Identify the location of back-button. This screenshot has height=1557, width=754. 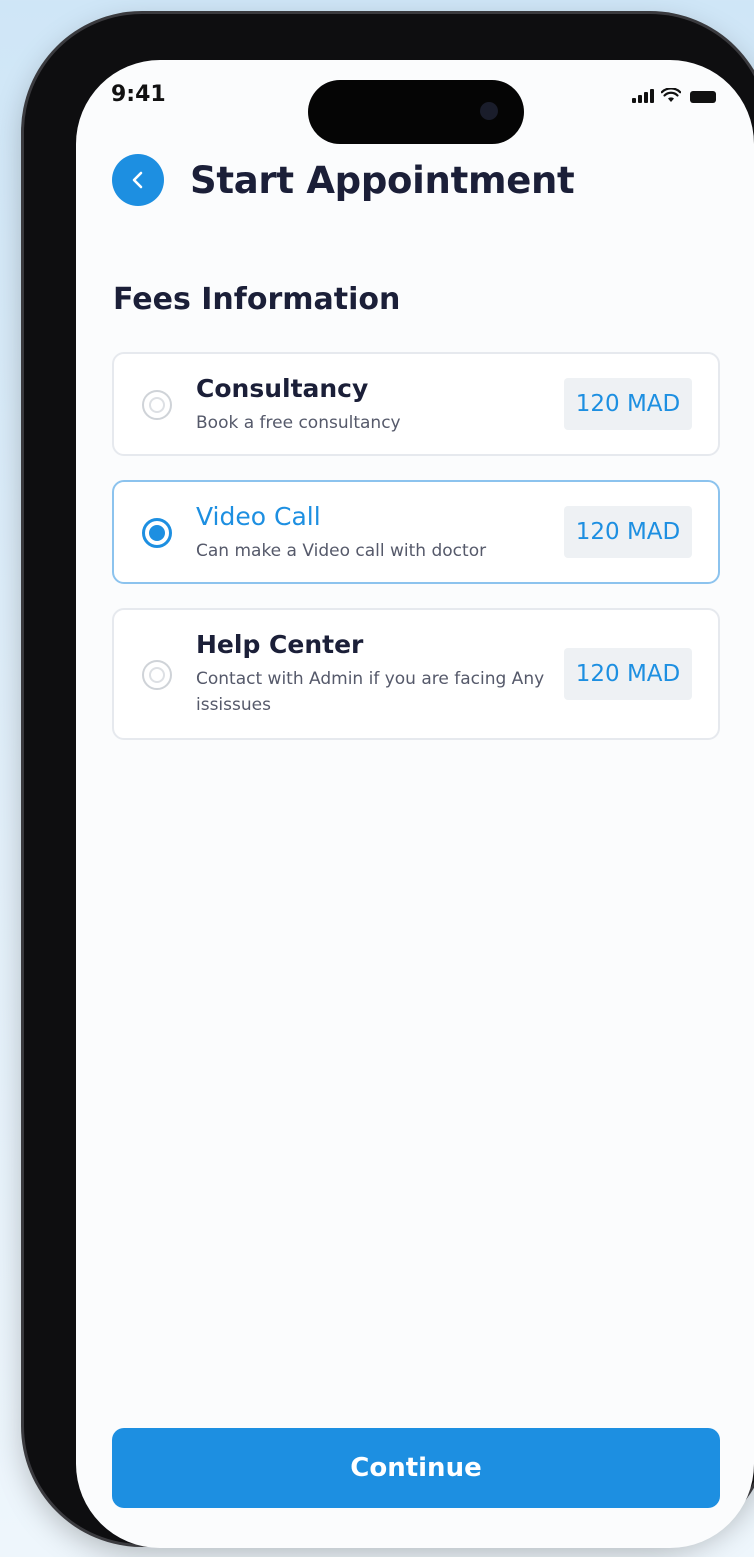
(138, 180).